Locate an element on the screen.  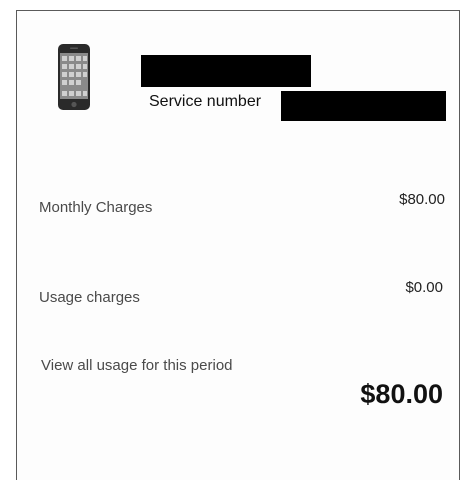
usage-charges-value: $0.00 is located at coordinates (424, 287).